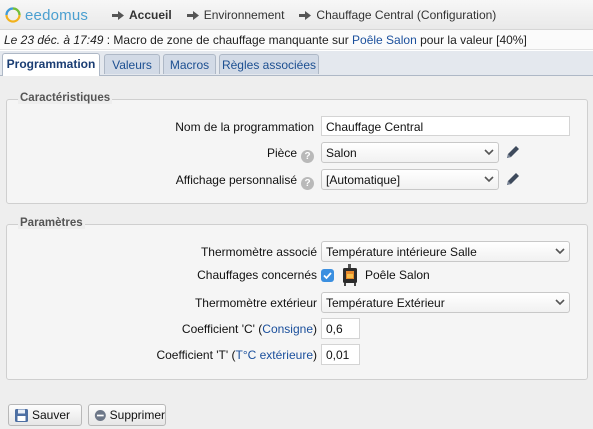  What do you see at coordinates (257, 275) in the screenshot?
I see `chauffages-label: Chauffages concernés` at bounding box center [257, 275].